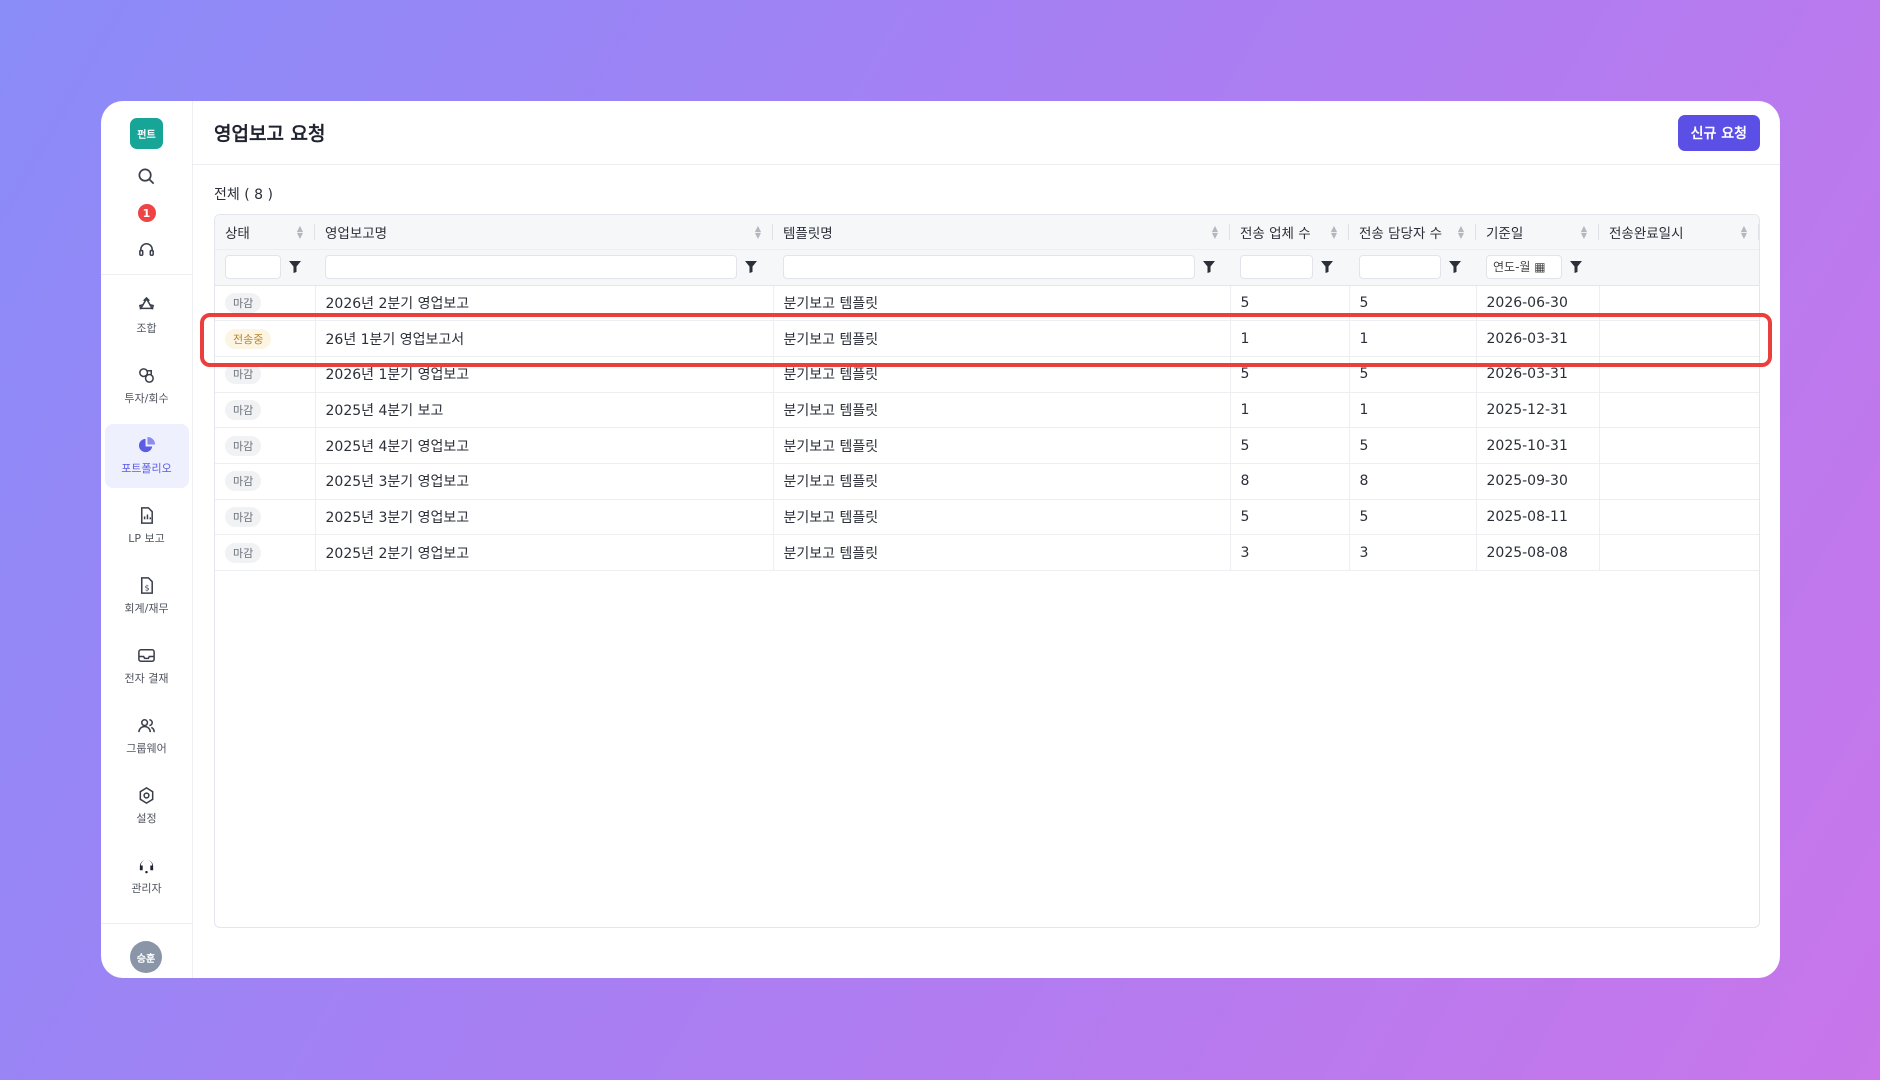  I want to click on column-header-template: 템플릿명 ▲ ▼, so click(1001, 232).